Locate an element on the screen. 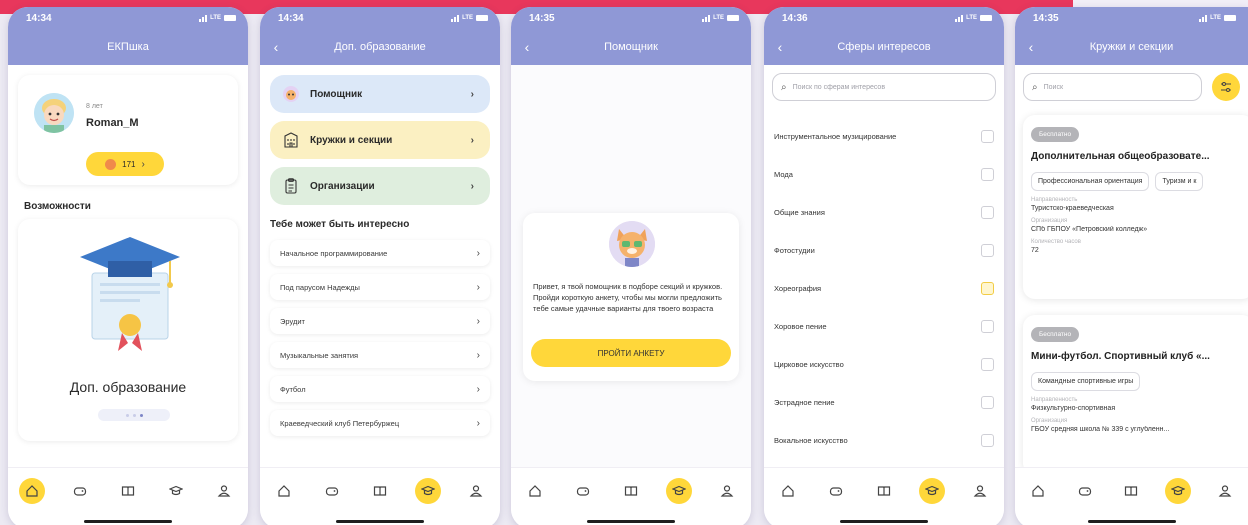 The height and width of the screenshot is (525, 1248). page-title: Помощник is located at coordinates (631, 47).